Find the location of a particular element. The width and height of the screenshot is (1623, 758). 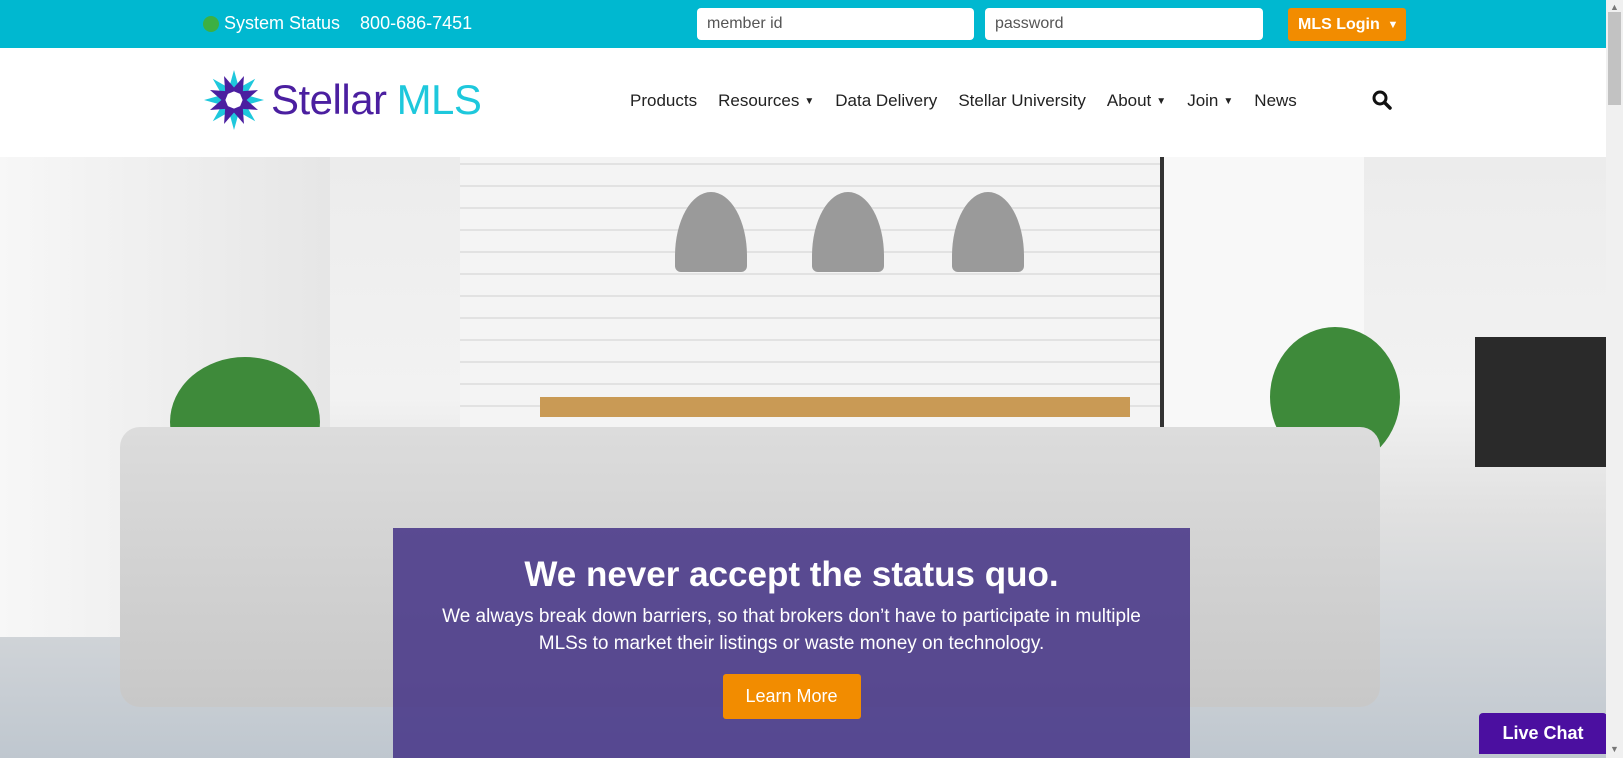

nav-item-news: News is located at coordinates (1275, 101).